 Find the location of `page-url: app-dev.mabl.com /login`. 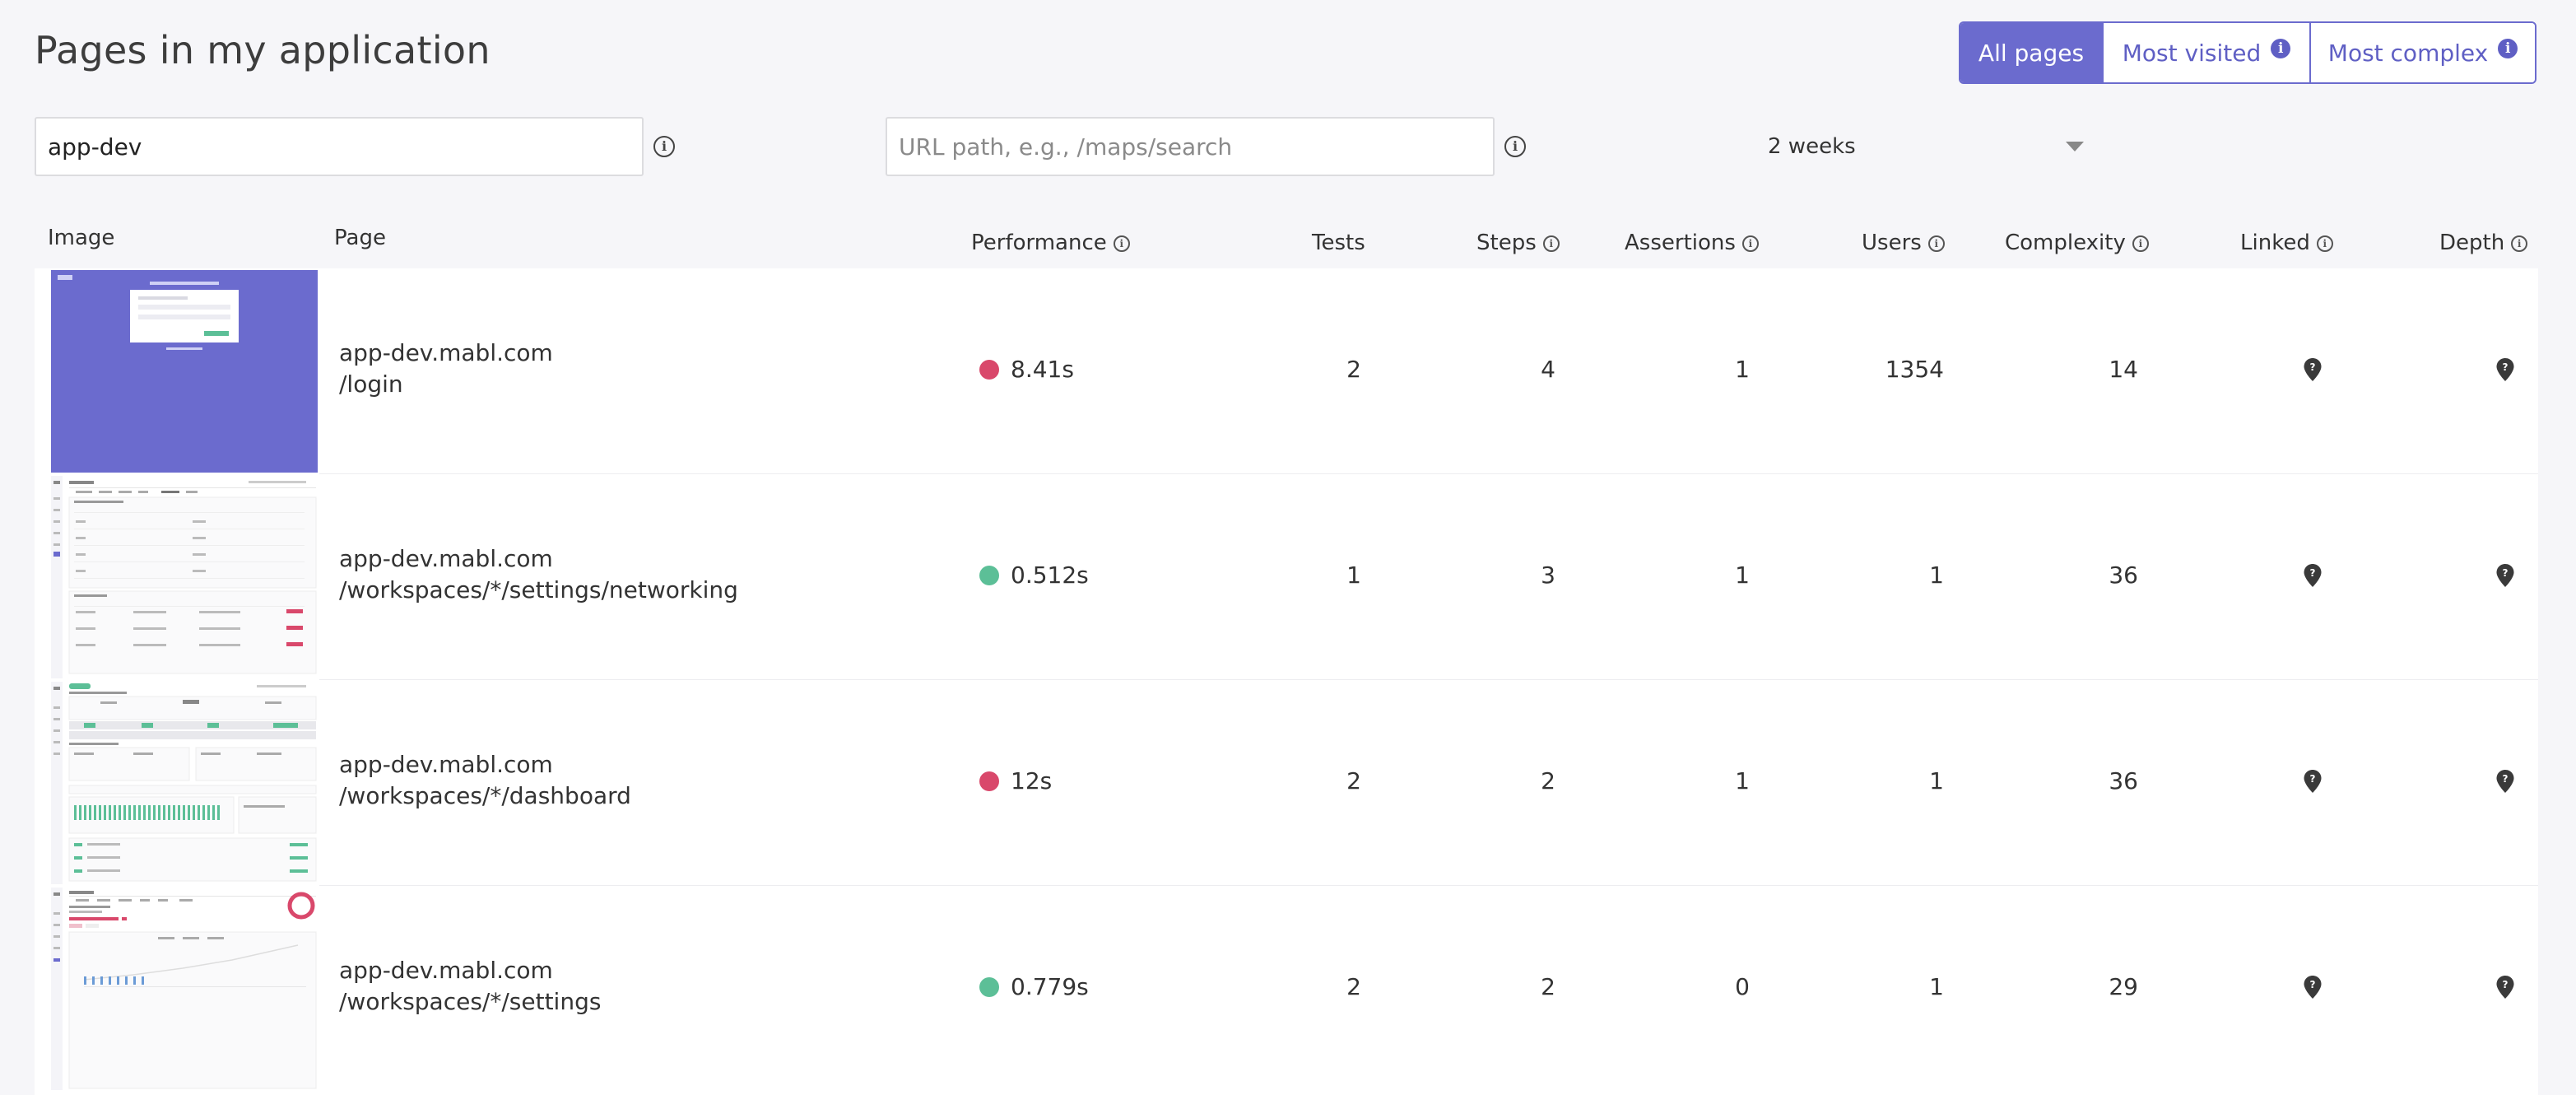

page-url: app-dev.mabl.com /login is located at coordinates (446, 369).